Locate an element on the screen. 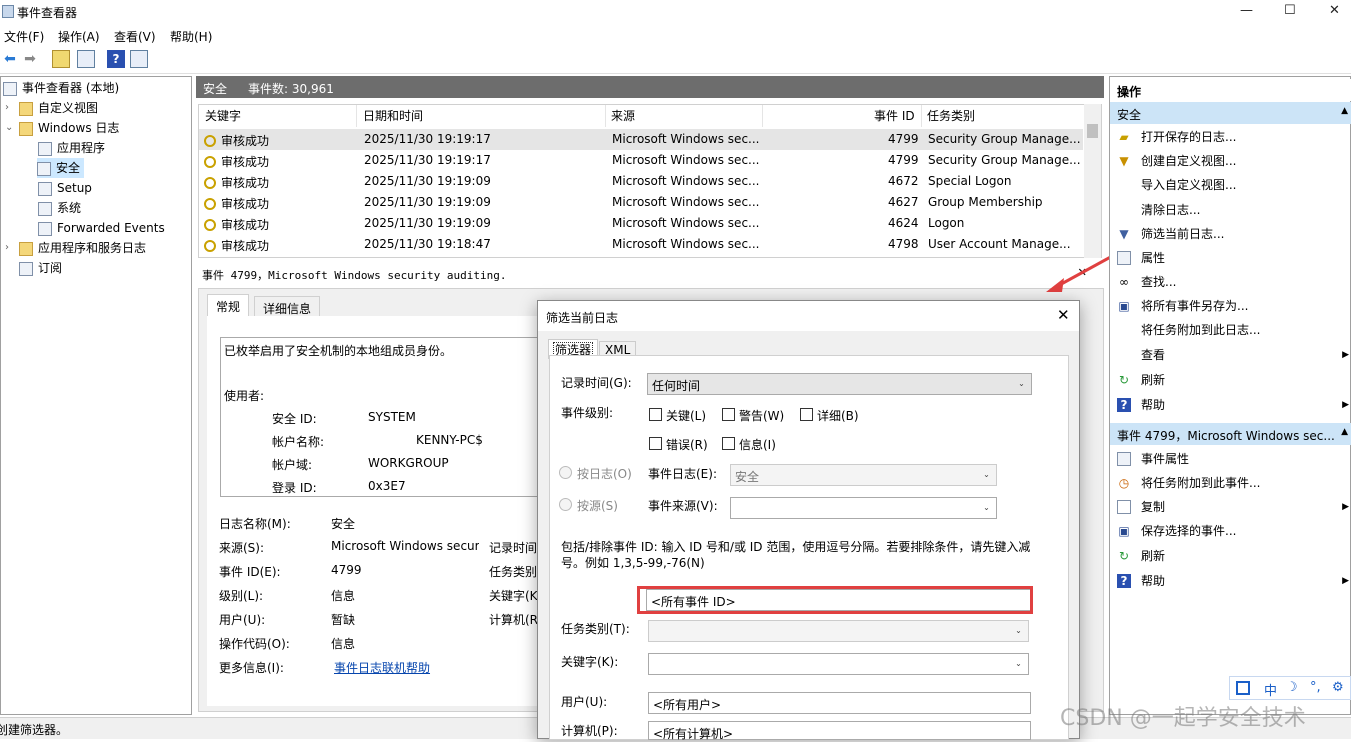  logged-select: 任何时间 ⌄ is located at coordinates (839, 384).